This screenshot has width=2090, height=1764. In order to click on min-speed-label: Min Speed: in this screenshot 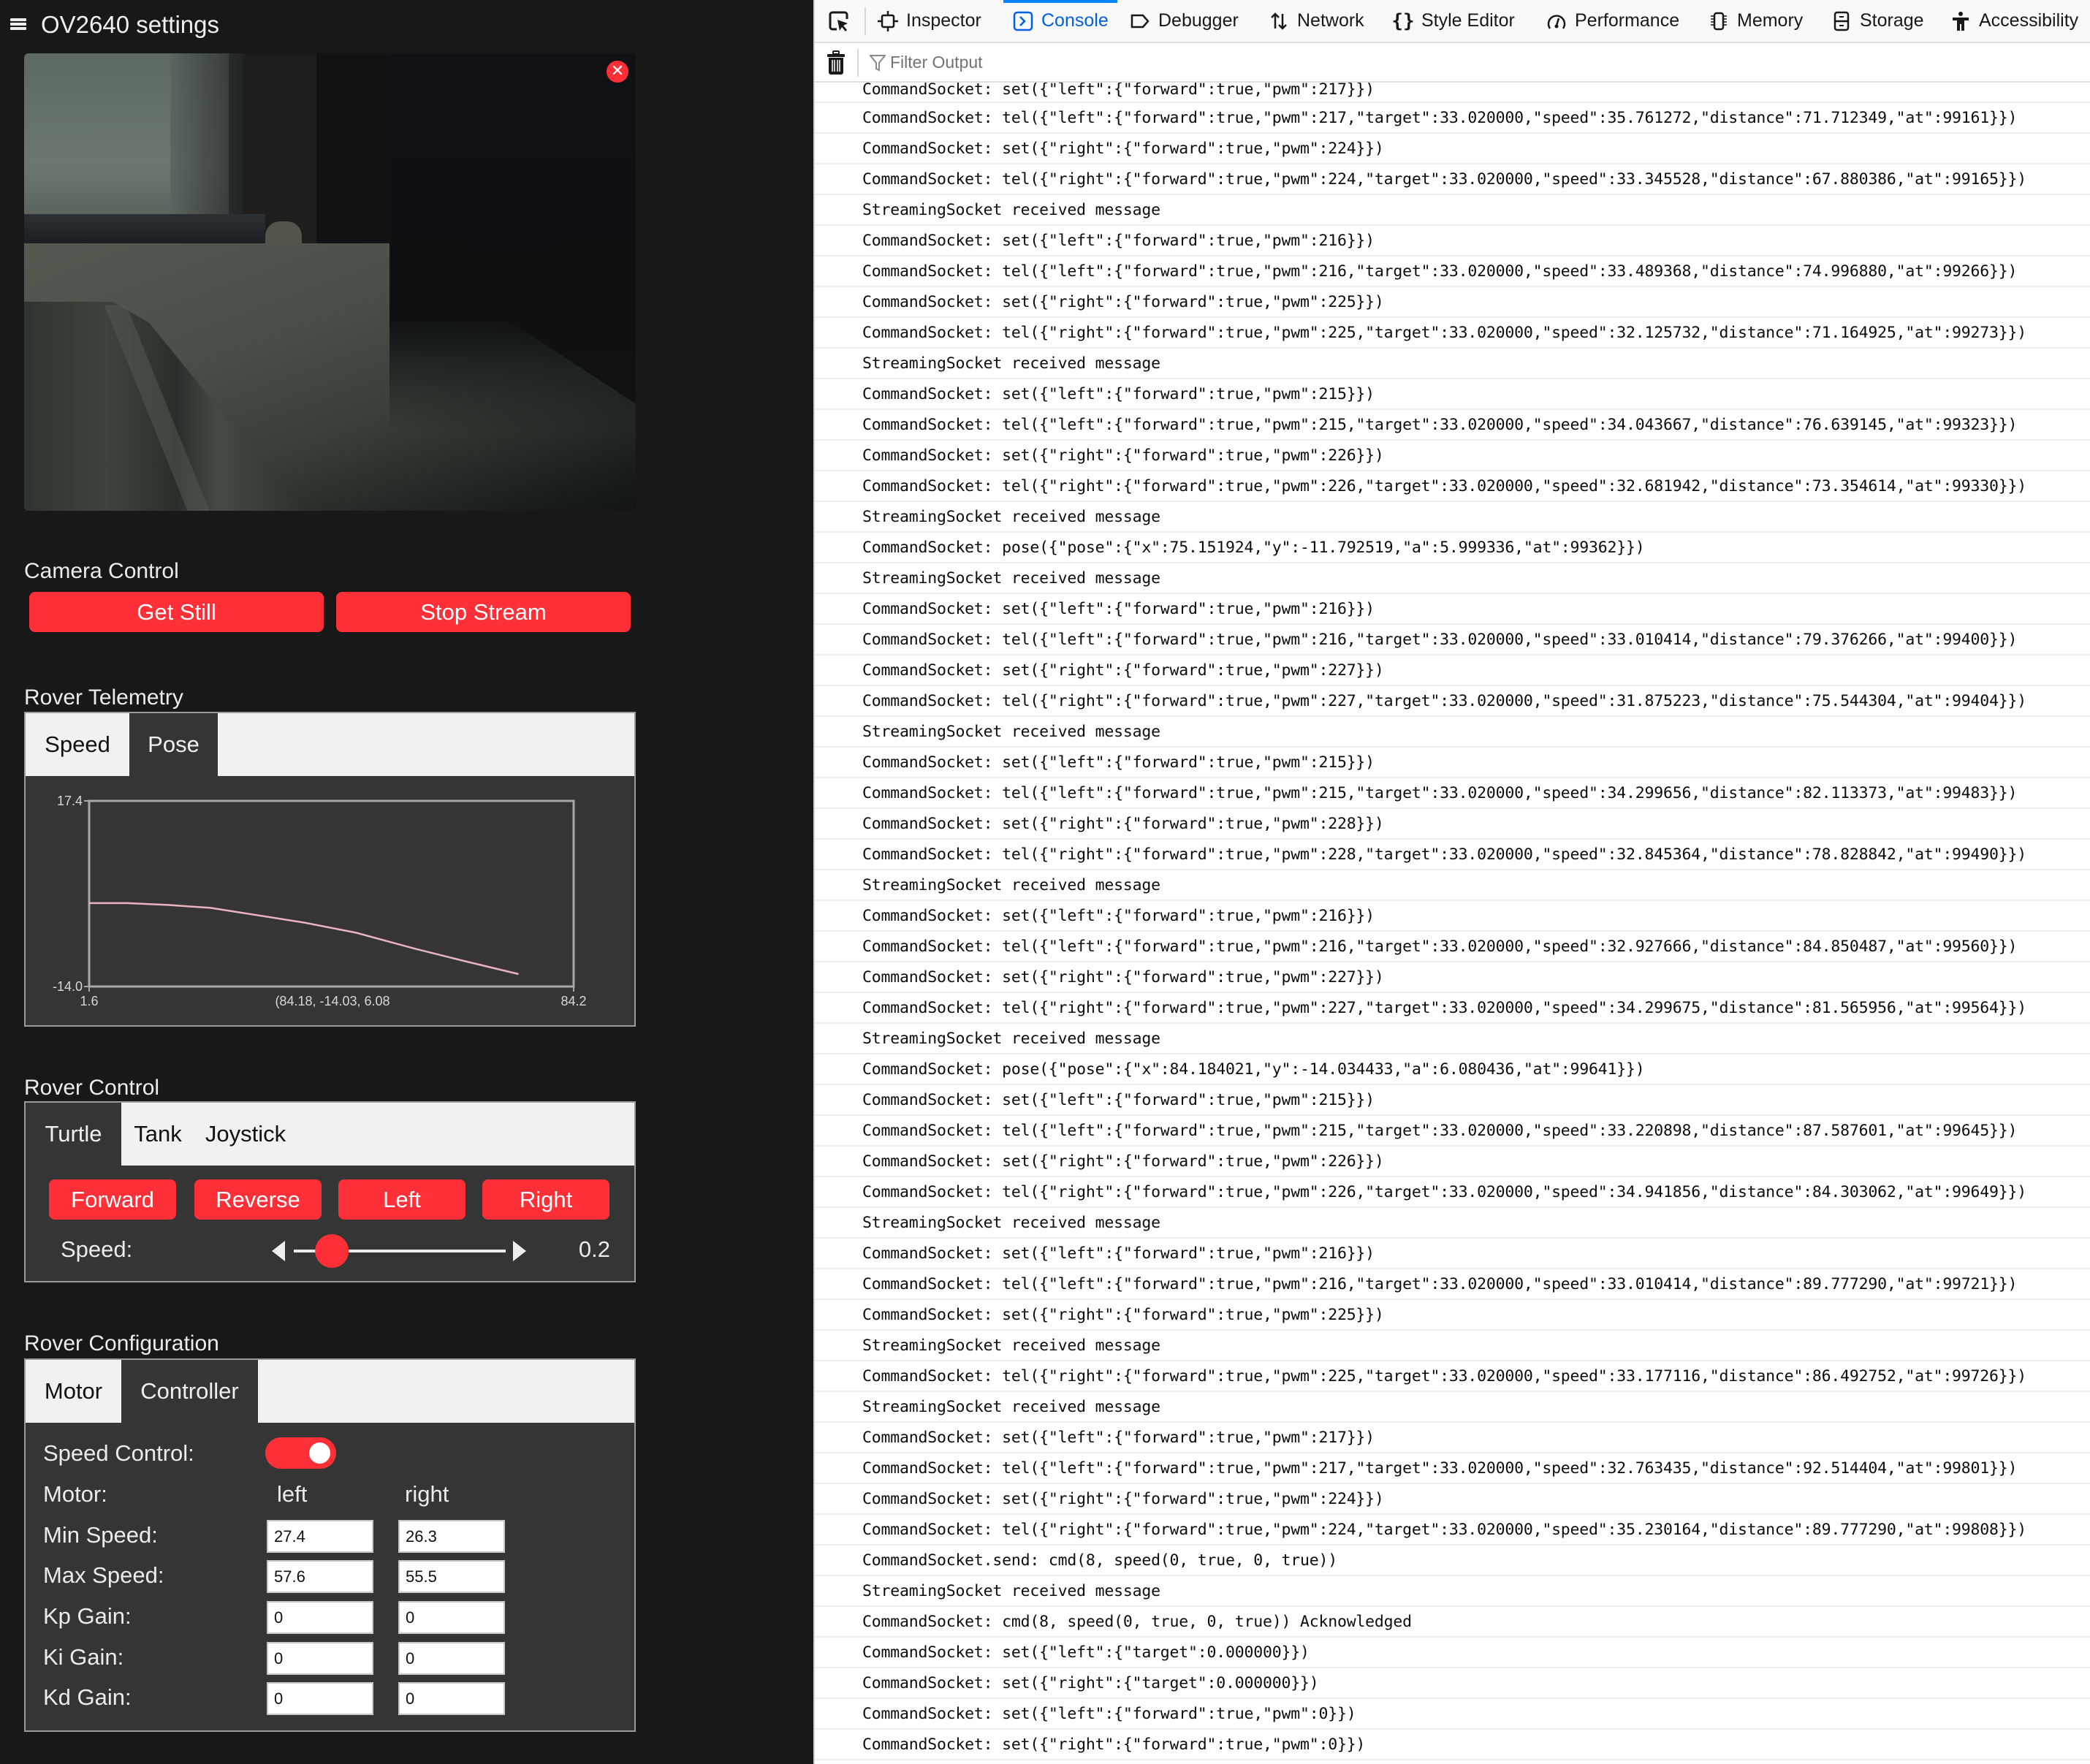, I will do `click(100, 1535)`.